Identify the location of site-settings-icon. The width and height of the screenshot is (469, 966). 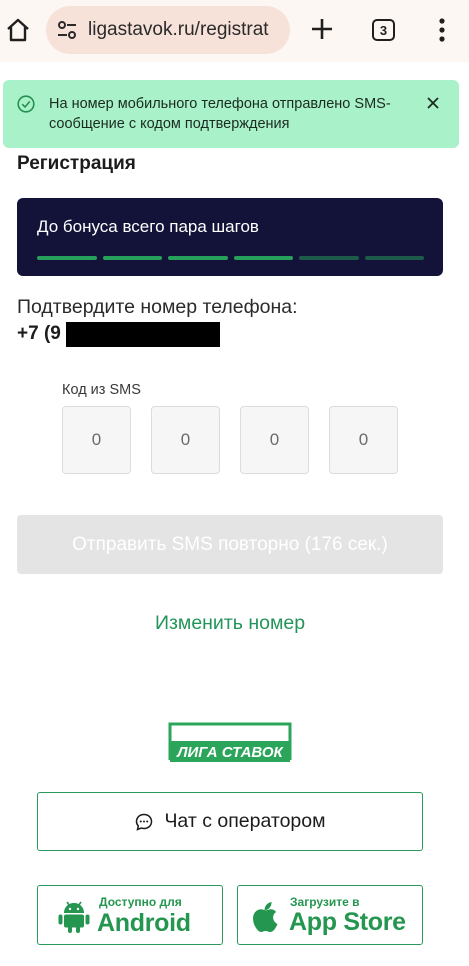
(67, 30).